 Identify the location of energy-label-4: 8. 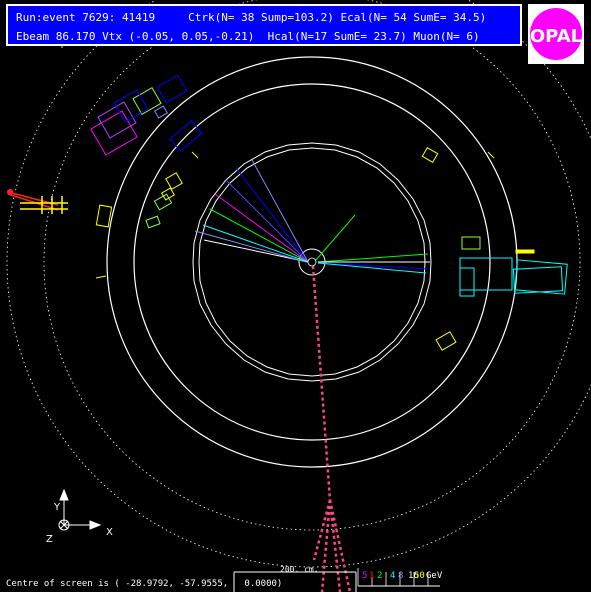
(400, 576).